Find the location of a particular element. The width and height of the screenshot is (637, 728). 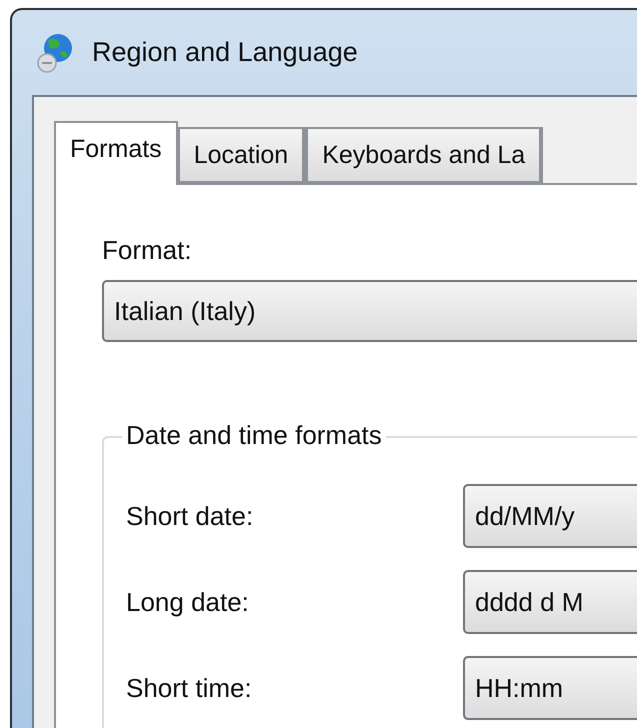

format-dropdown: Italian (Italy) is located at coordinates (369, 311).